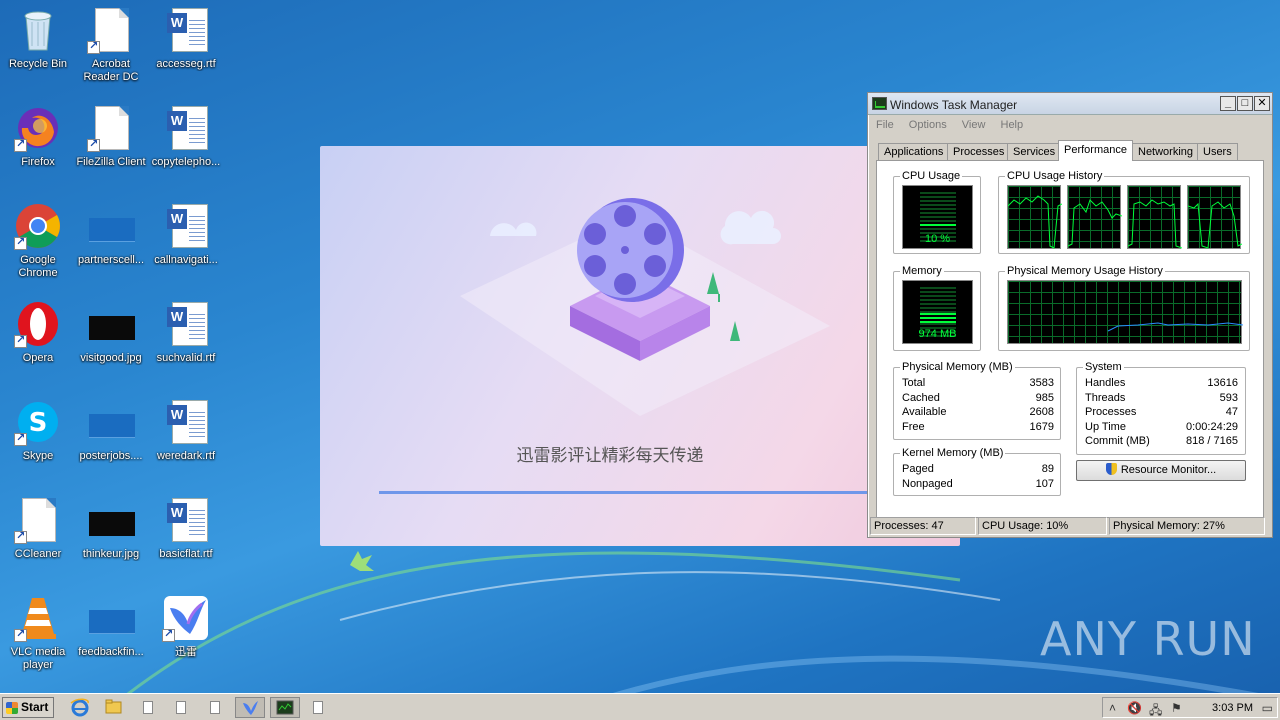 This screenshot has width=1280, height=720. I want to click on start-button: Start, so click(28, 707).